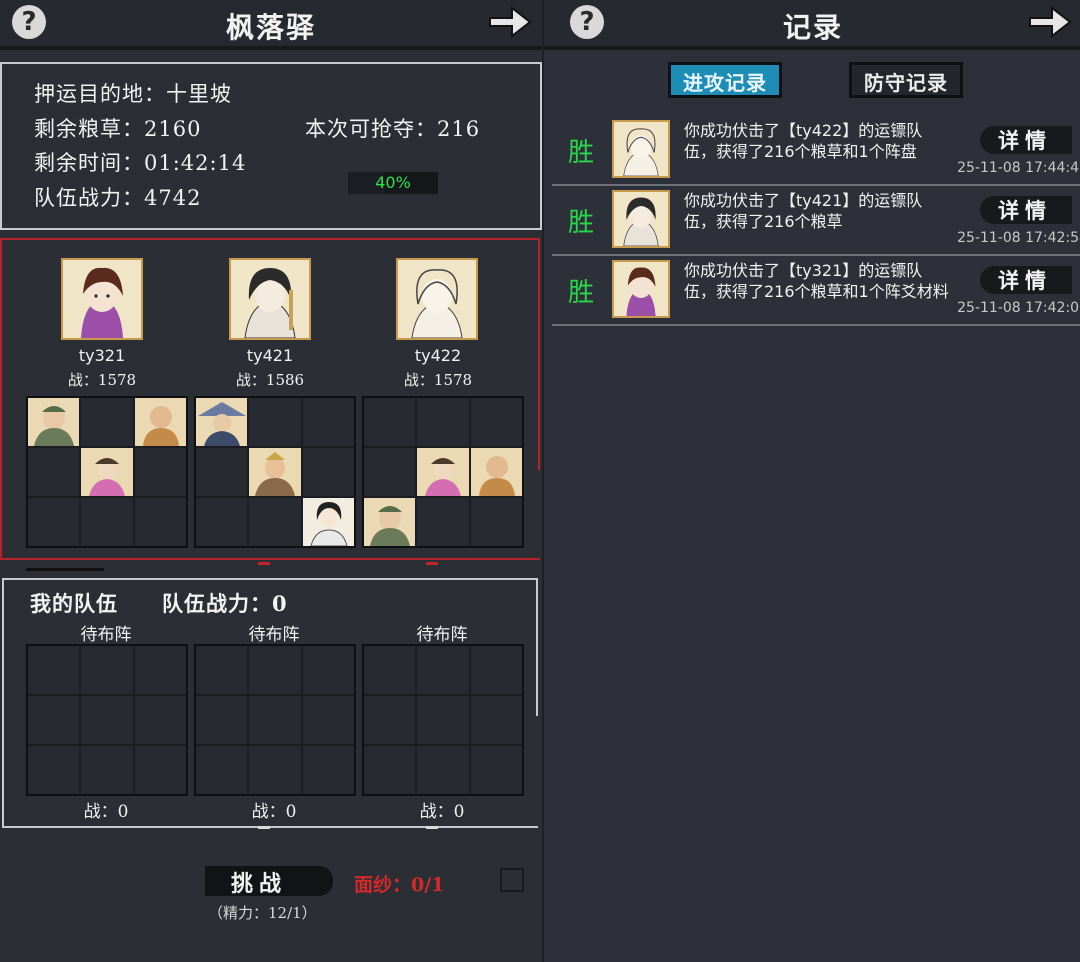  What do you see at coordinates (262, 913) in the screenshot?
I see `energy-text: （精力：12/1）` at bounding box center [262, 913].